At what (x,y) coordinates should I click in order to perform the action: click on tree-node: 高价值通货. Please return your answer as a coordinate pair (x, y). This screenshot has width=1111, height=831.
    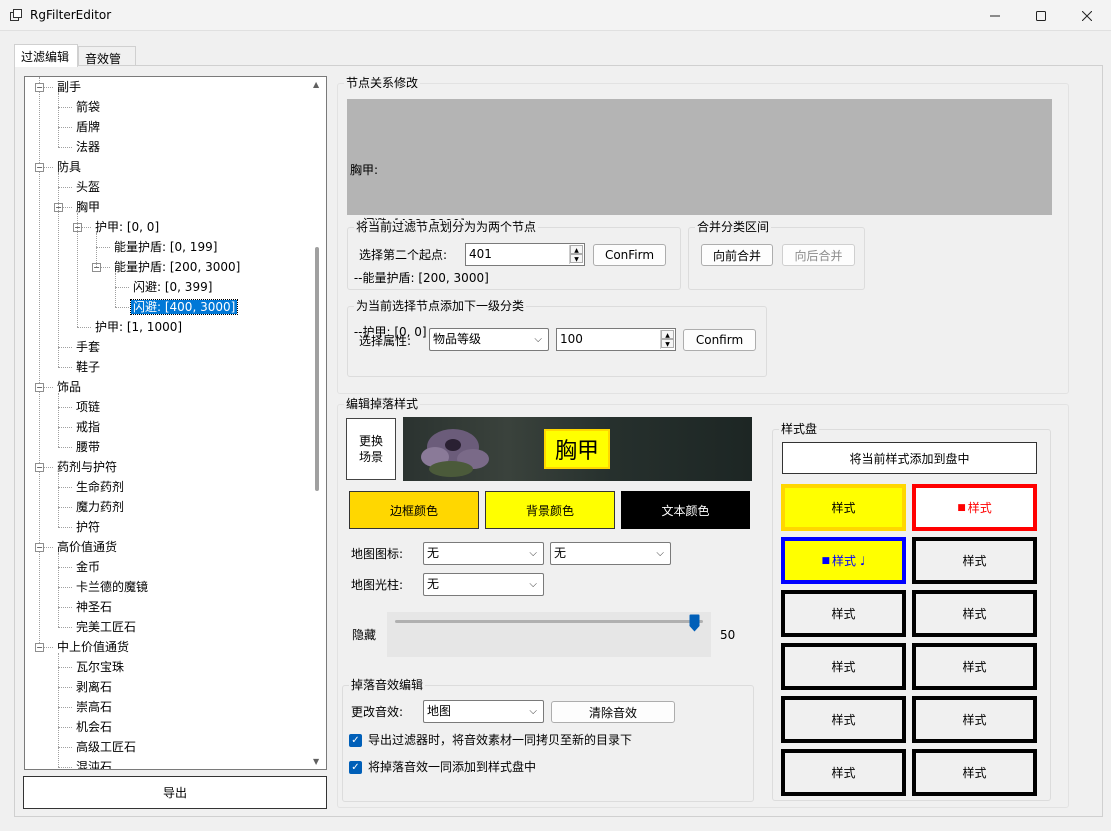
    Looking at the image, I should click on (87, 547).